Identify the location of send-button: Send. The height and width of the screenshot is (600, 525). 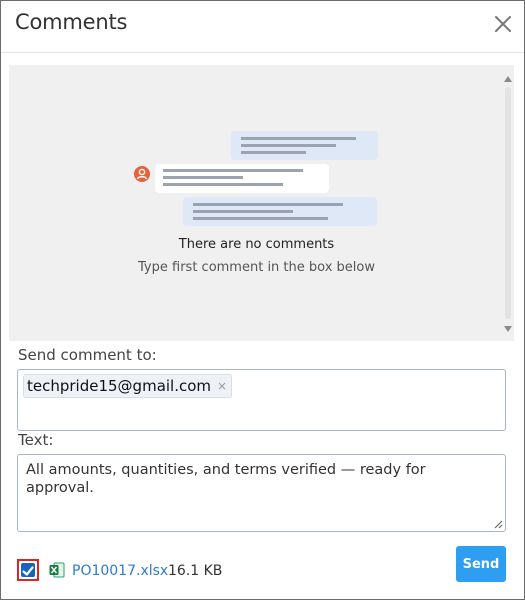
(481, 564).